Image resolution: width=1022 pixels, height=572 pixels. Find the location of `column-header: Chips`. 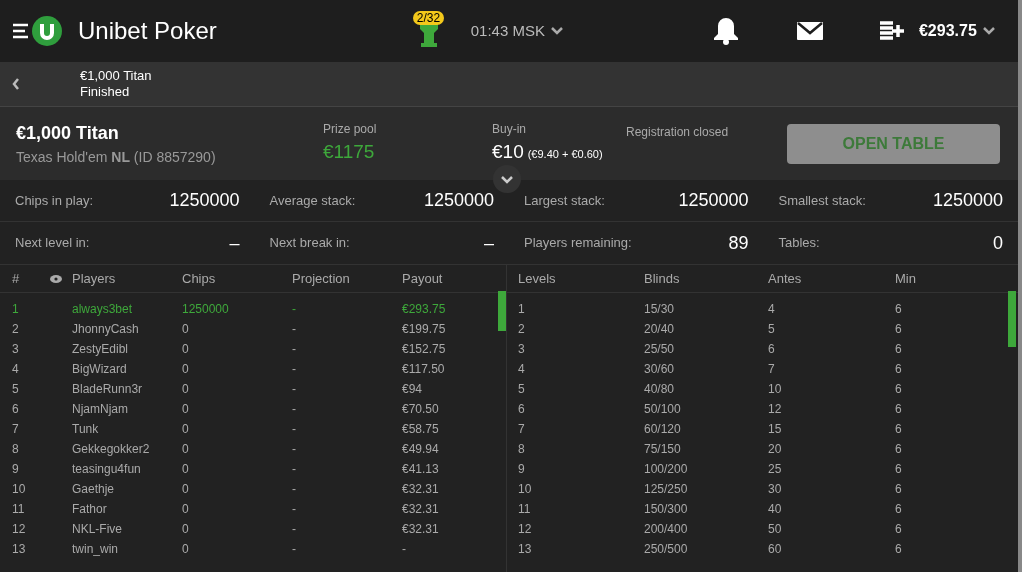

column-header: Chips is located at coordinates (199, 278).